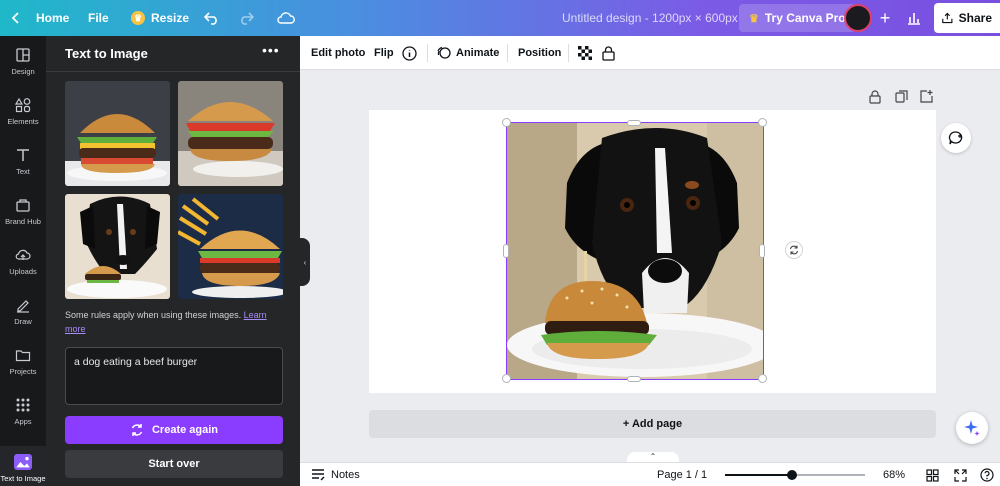 This screenshot has width=1000, height=486. Describe the element at coordinates (792, 475) in the screenshot. I see `zoom-slider-handle` at that location.